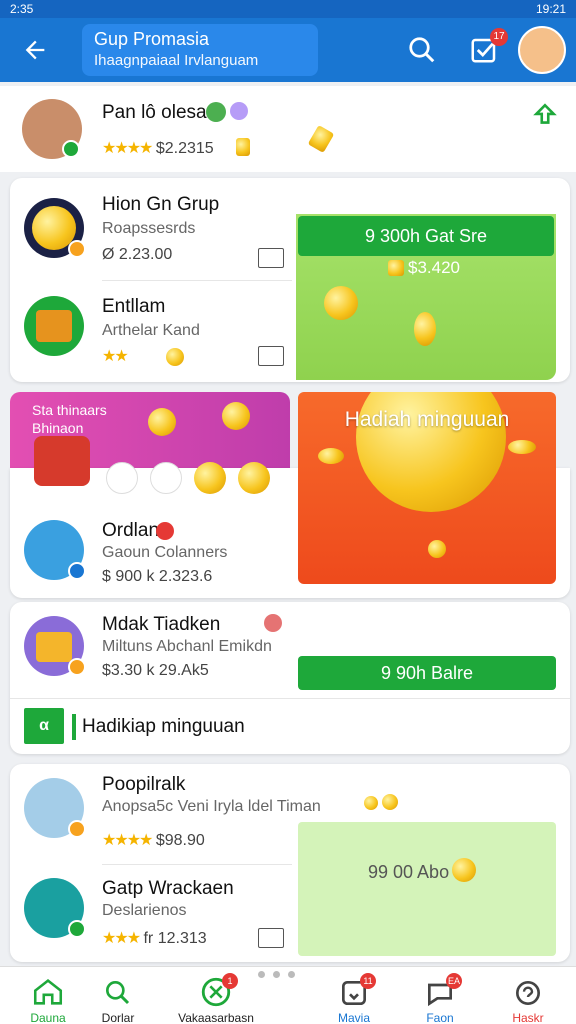 The height and width of the screenshot is (1024, 576). Describe the element at coordinates (58, 428) in the screenshot. I see `promo-line2: Bhinaon` at that location.